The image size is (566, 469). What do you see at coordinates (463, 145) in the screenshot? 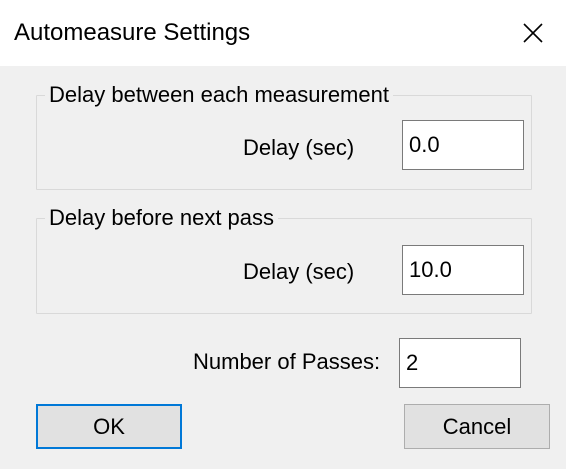
I see `measurement-delay-input: 0.0` at bounding box center [463, 145].